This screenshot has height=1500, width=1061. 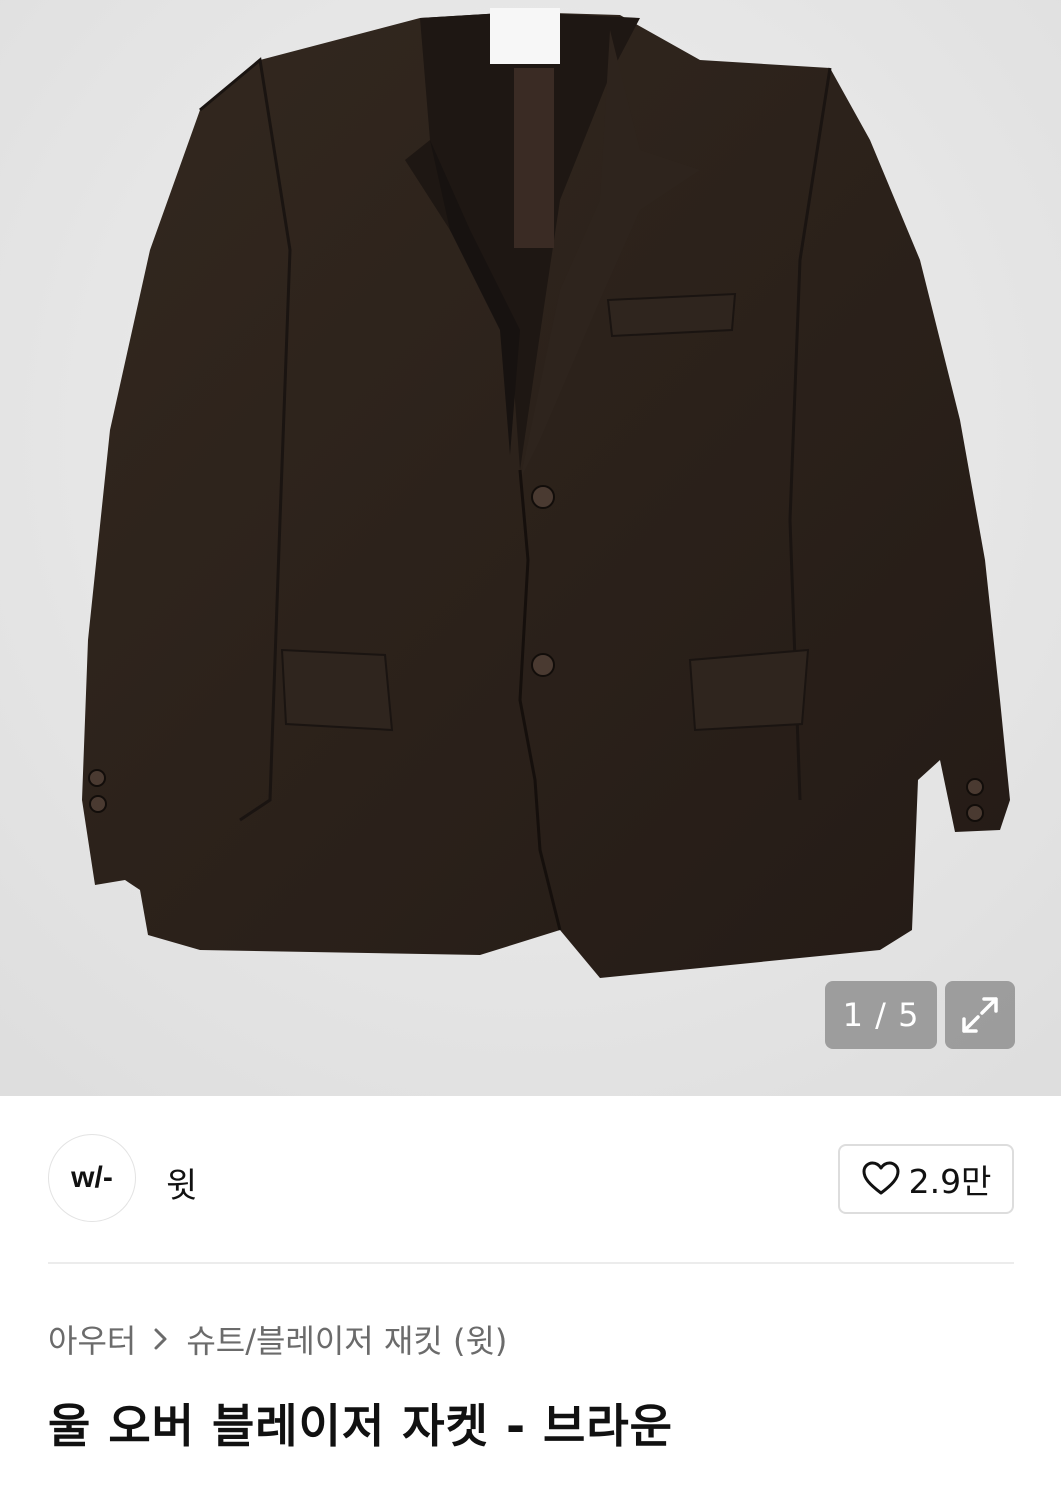 I want to click on brand-logo: w/-, so click(x=92, y=1178).